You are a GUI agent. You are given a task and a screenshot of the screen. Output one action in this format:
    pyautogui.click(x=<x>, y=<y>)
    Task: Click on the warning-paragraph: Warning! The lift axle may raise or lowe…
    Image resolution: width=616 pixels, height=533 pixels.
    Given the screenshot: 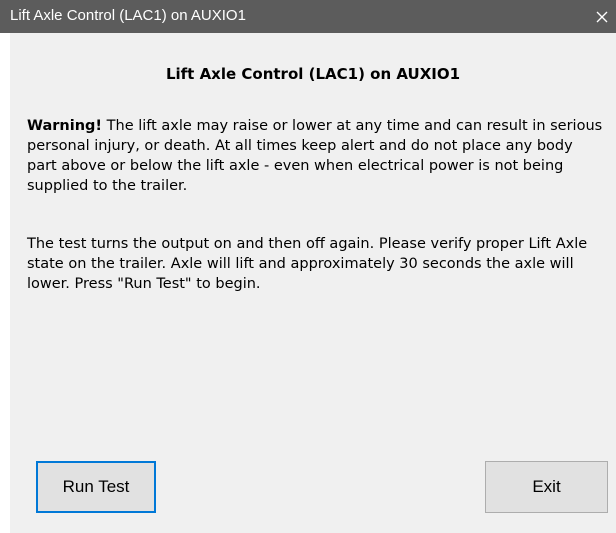 What is the action you would take?
    pyautogui.click(x=317, y=156)
    